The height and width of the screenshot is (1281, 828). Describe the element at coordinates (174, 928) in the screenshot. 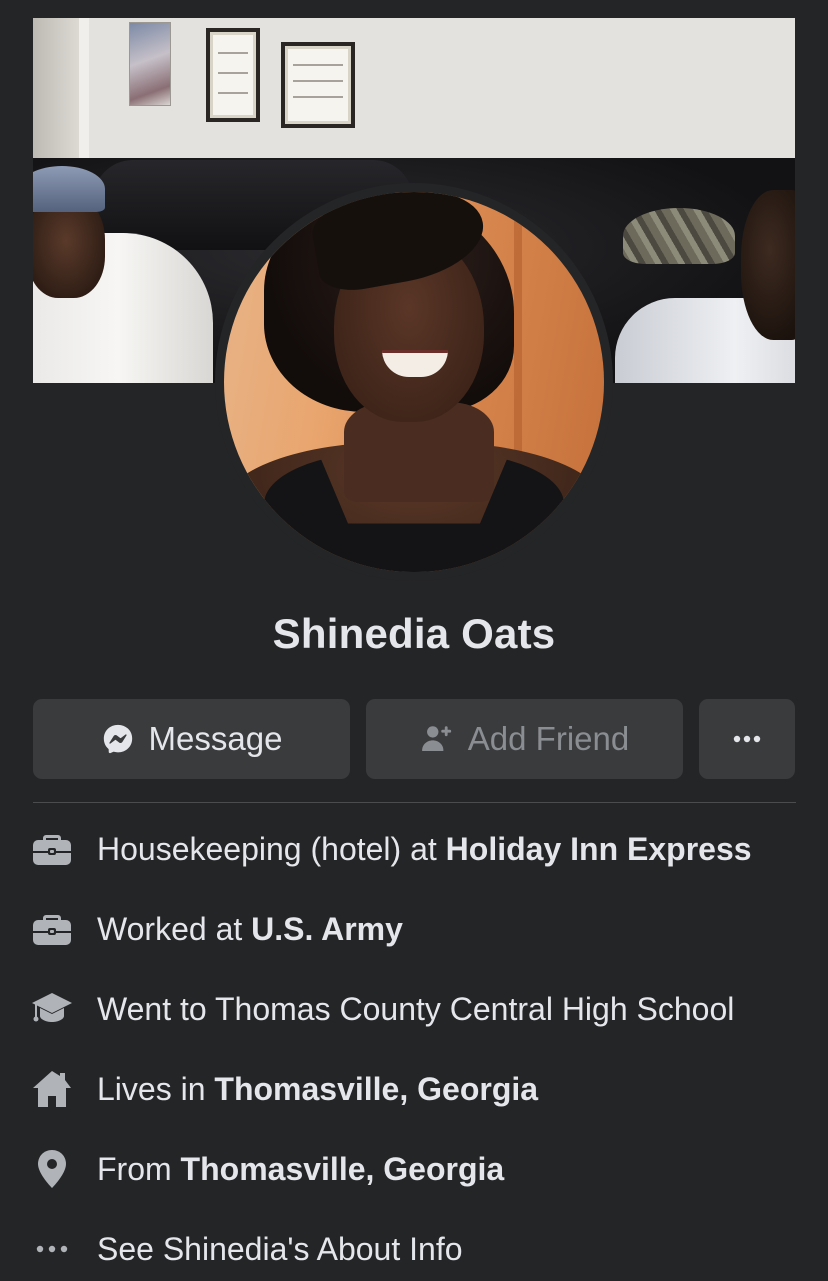

I see `work-past-prefix: Worked at` at that location.